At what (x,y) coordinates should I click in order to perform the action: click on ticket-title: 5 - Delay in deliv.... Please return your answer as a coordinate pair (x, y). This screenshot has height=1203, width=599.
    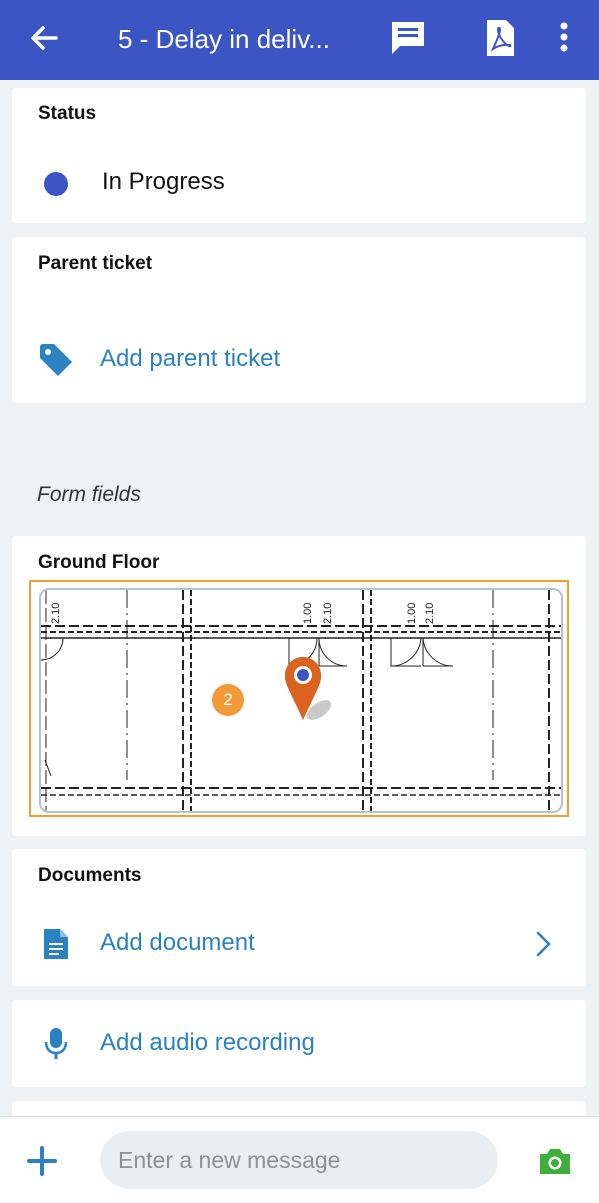
    Looking at the image, I should click on (224, 39).